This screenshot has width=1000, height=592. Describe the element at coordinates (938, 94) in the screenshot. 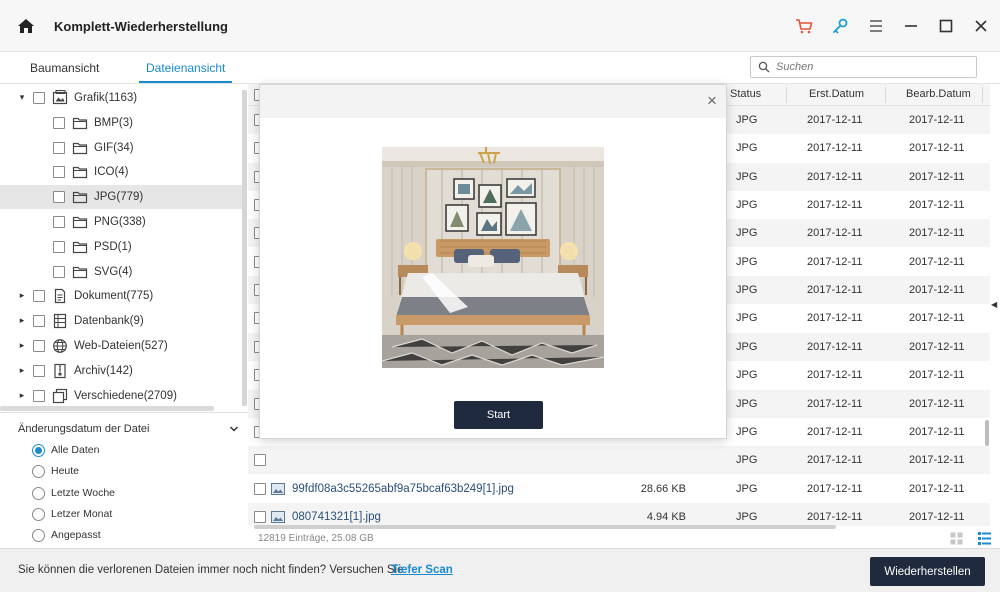

I see `column-modified-date: Bearb.Datum` at that location.